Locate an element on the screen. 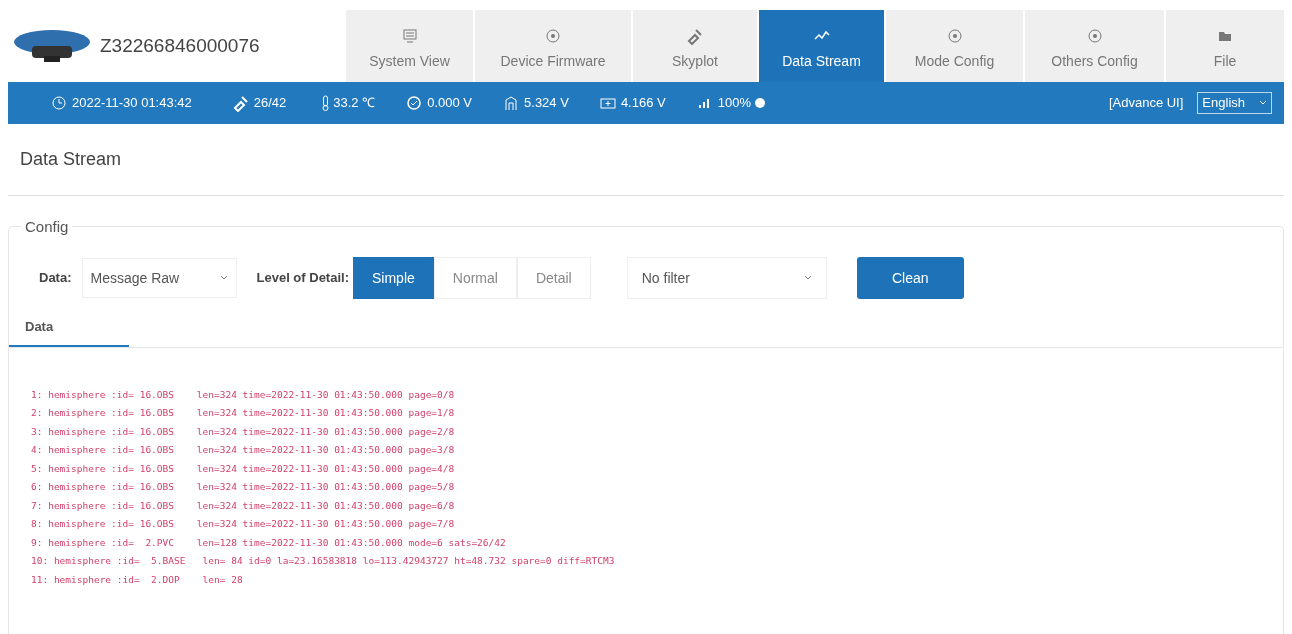 Image resolution: width=1292 pixels, height=634 pixels. detail-label: Level of Detail: is located at coordinates (302, 278).